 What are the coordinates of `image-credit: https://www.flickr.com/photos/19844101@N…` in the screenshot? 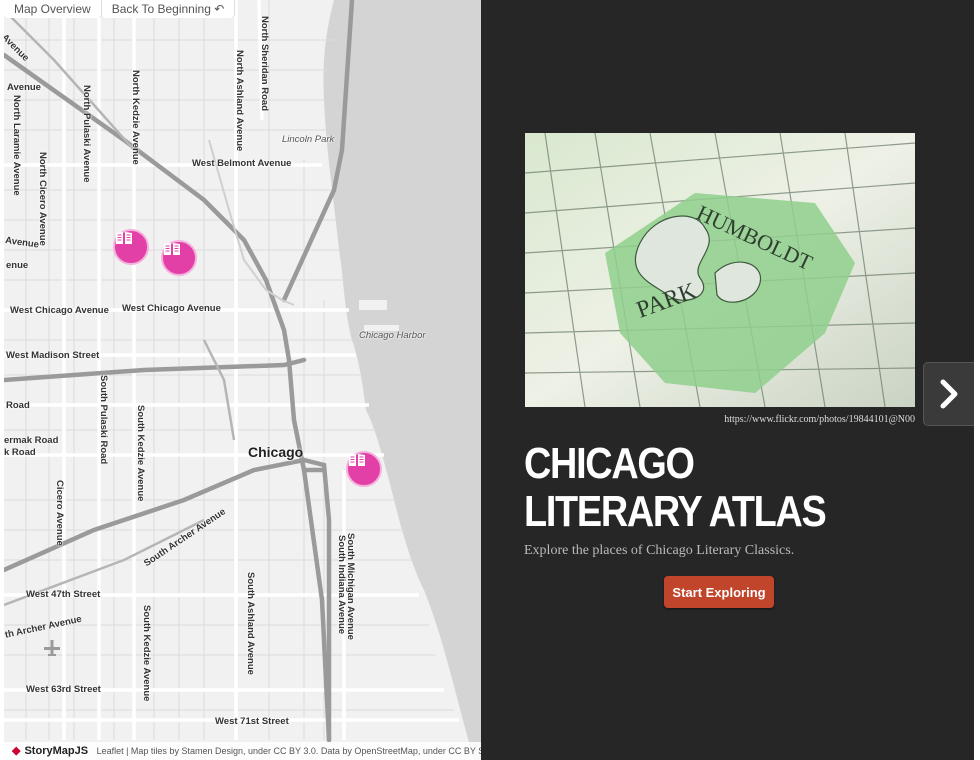 It's located at (720, 419).